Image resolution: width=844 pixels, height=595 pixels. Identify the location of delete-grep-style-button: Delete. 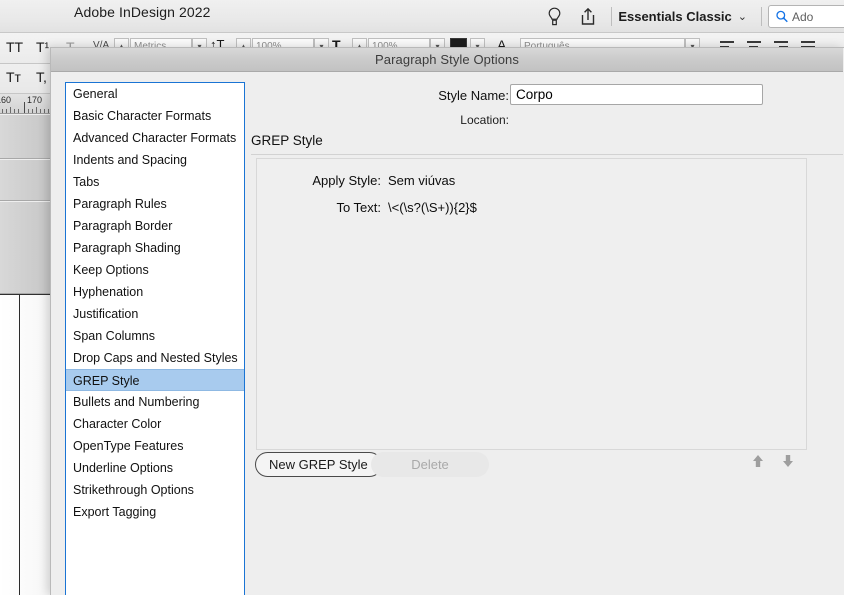
(430, 464).